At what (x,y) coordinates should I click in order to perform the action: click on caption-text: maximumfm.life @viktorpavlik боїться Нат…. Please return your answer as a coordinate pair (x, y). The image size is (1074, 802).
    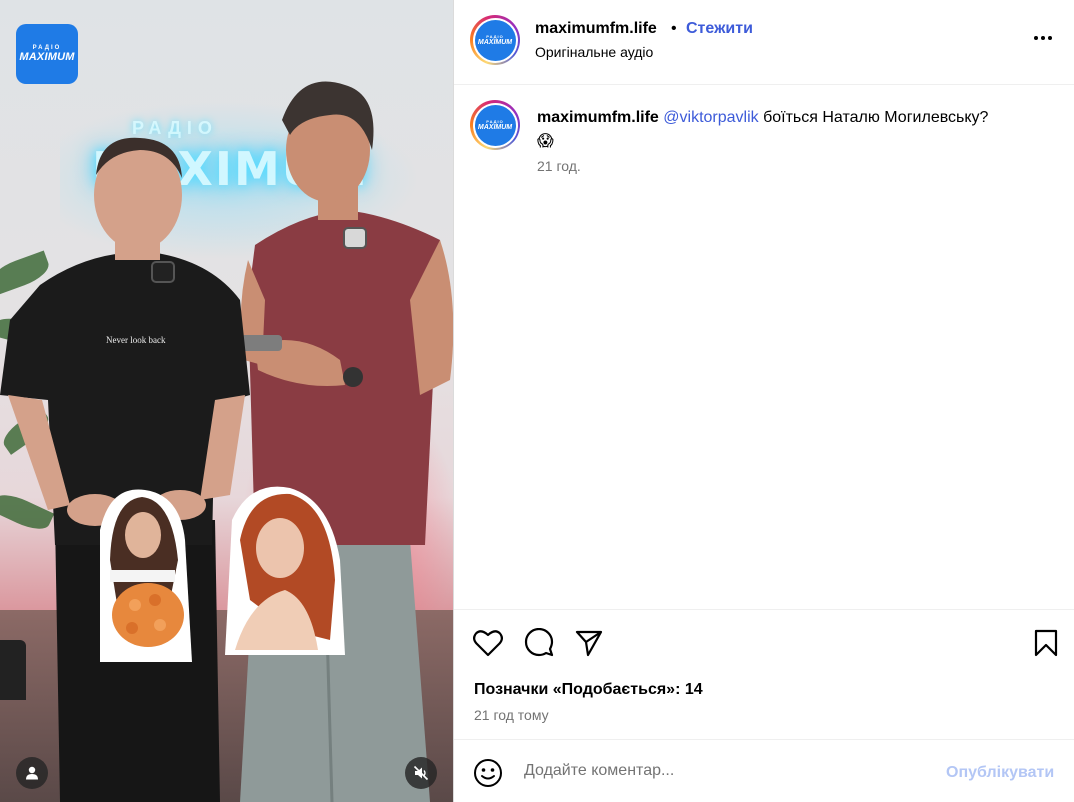
    Looking at the image, I should click on (797, 130).